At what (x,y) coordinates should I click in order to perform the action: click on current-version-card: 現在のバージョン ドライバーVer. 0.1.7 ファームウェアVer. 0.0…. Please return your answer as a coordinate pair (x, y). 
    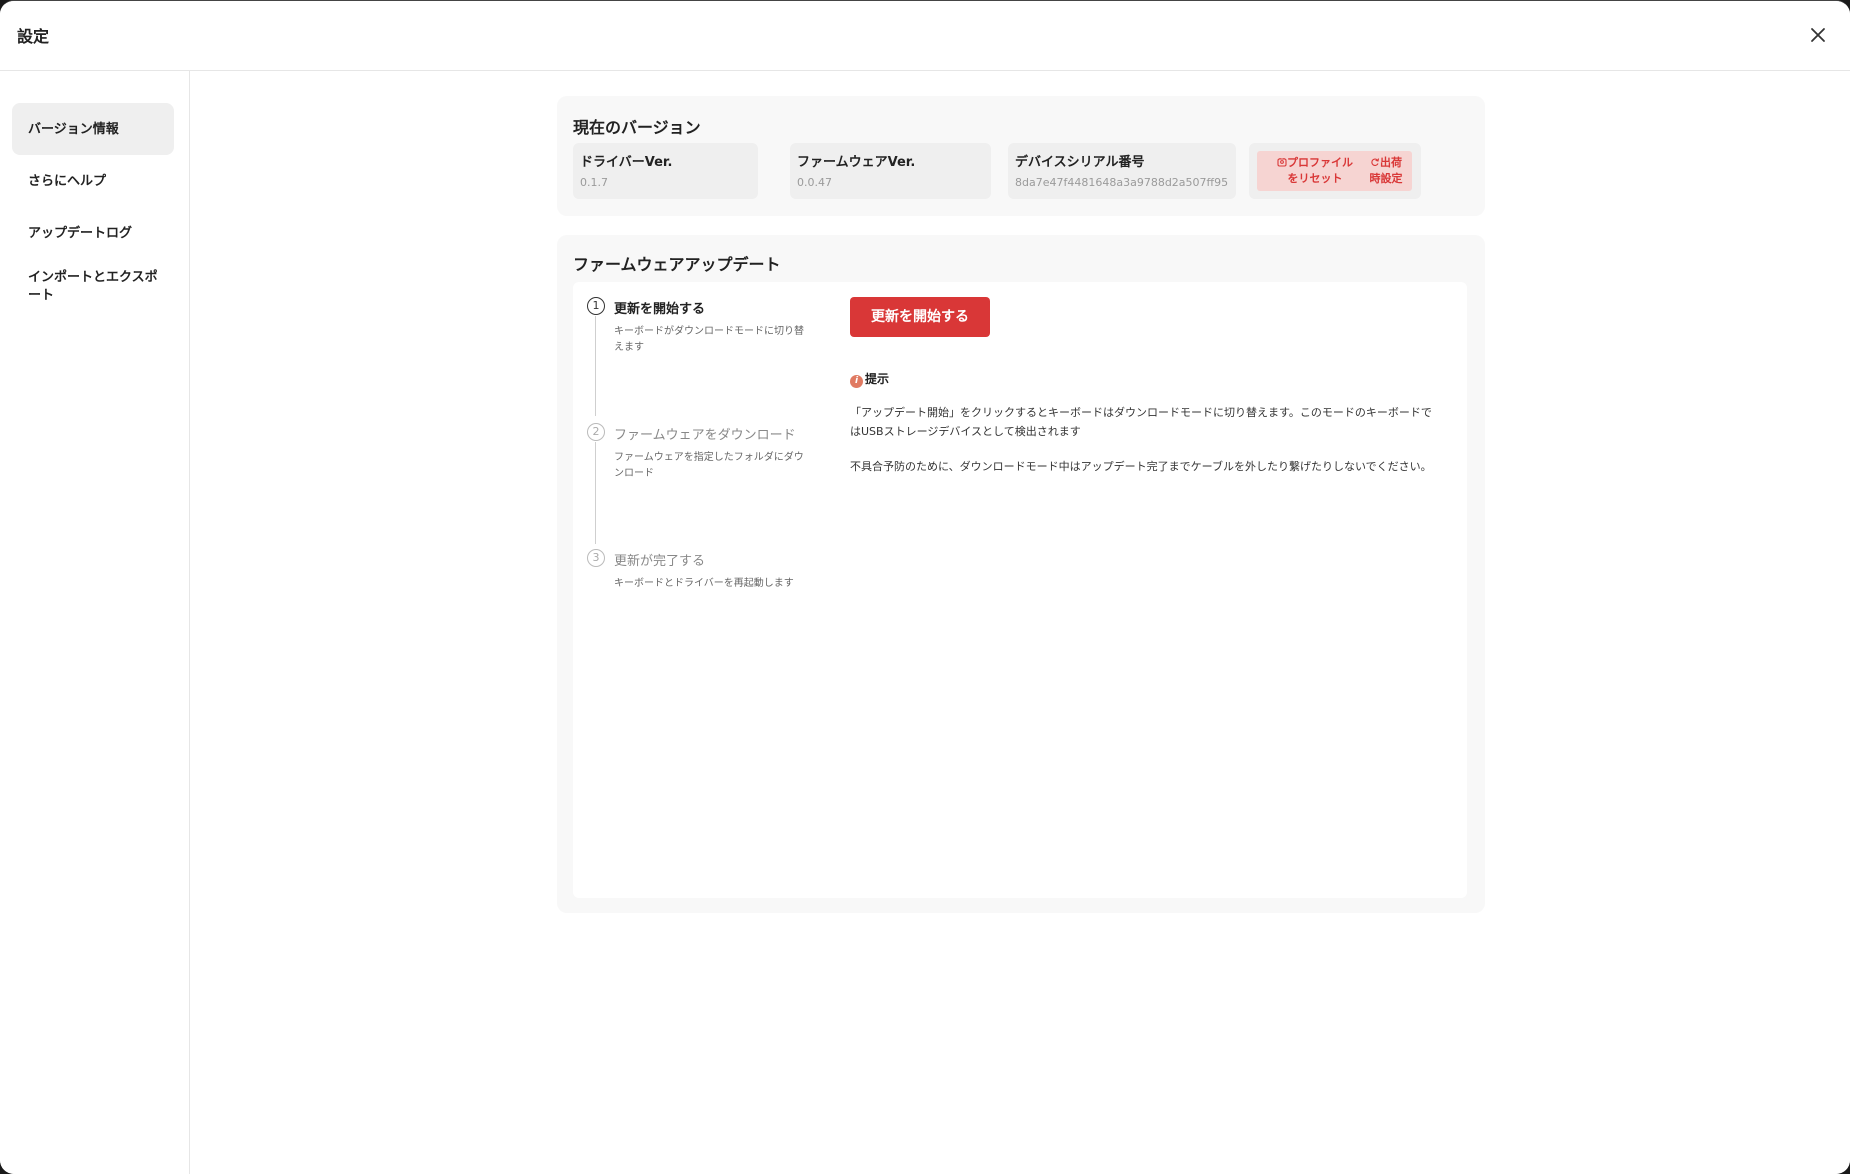
    Looking at the image, I should click on (1021, 156).